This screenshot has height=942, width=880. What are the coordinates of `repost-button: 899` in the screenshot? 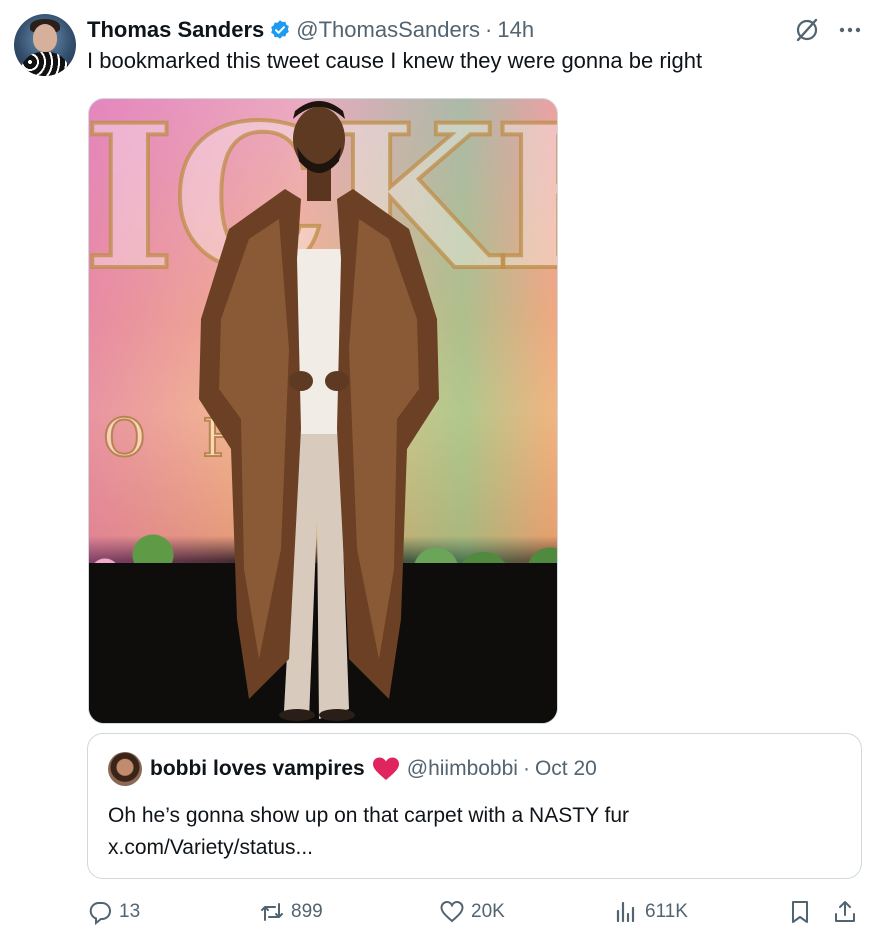 It's located at (291, 912).